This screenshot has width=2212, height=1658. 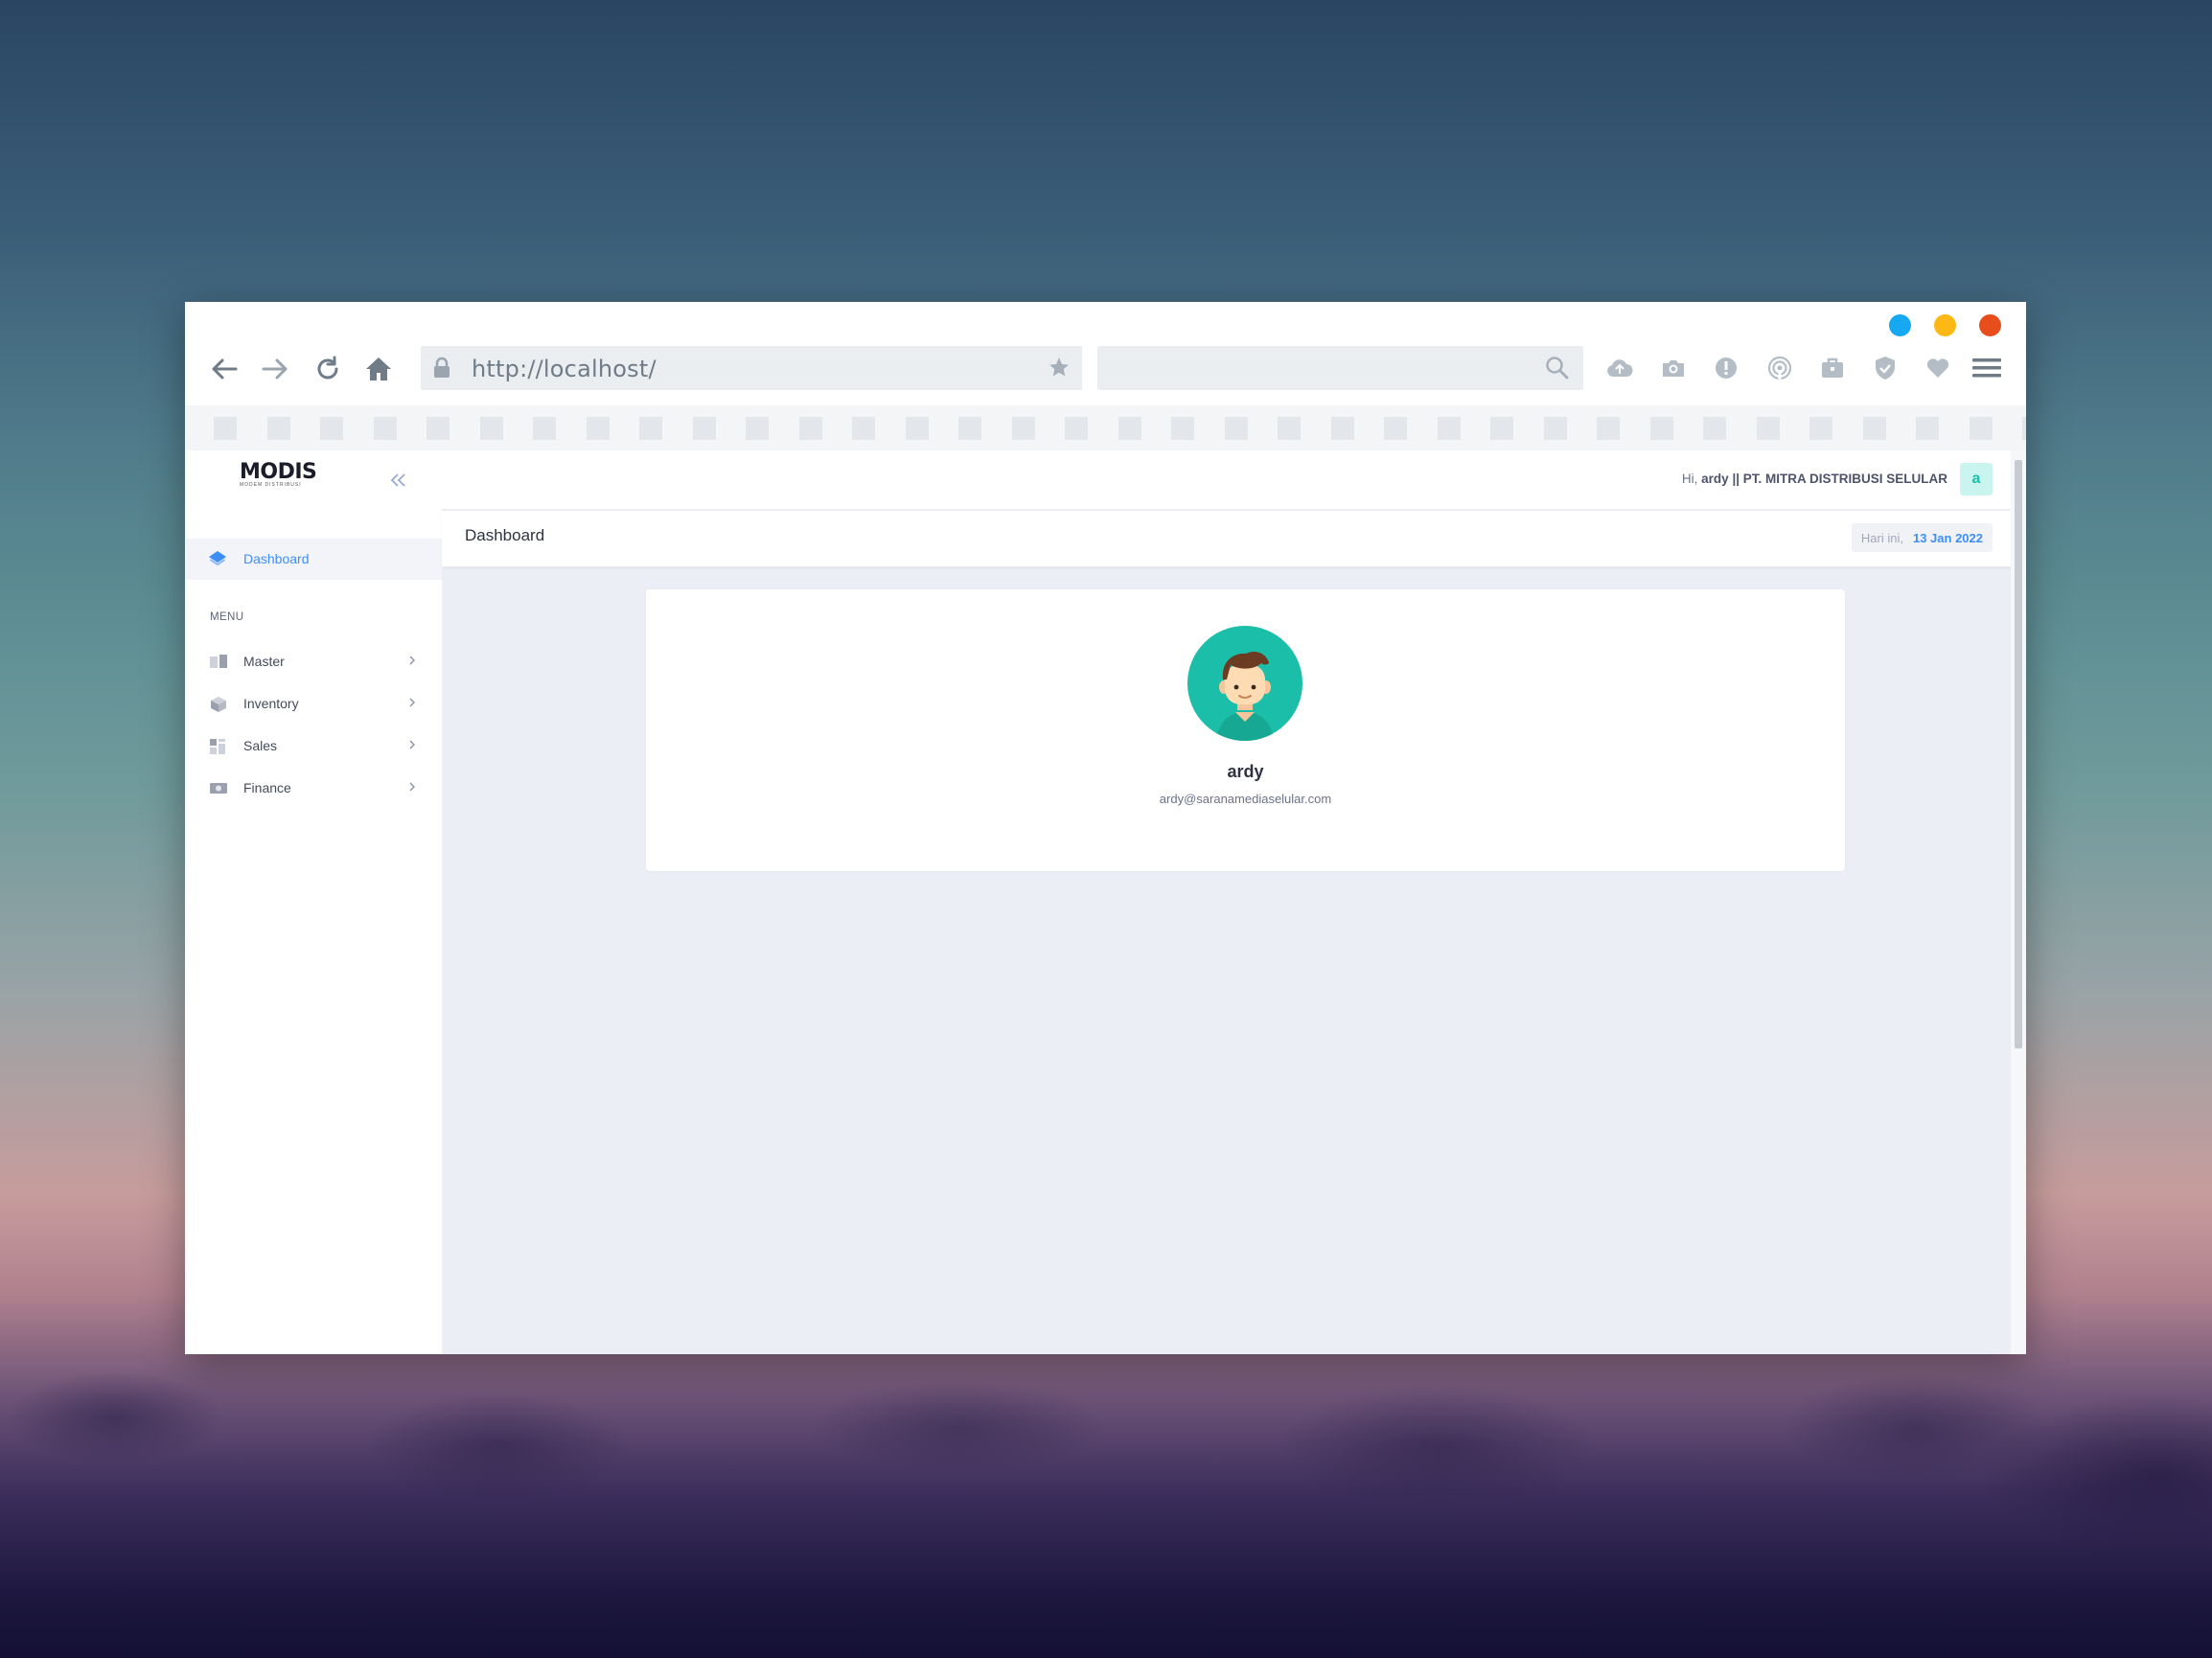 What do you see at coordinates (314, 703) in the screenshot?
I see `sidebar-item-inventory: Inventory` at bounding box center [314, 703].